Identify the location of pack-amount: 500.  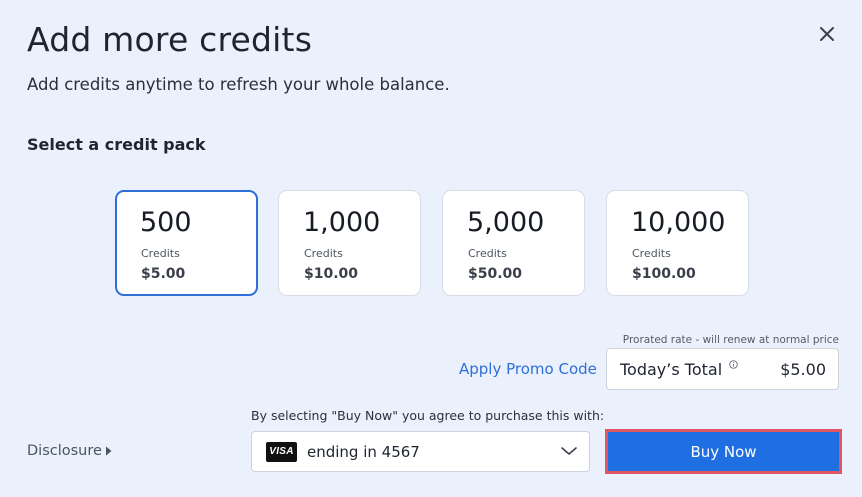
(166, 222).